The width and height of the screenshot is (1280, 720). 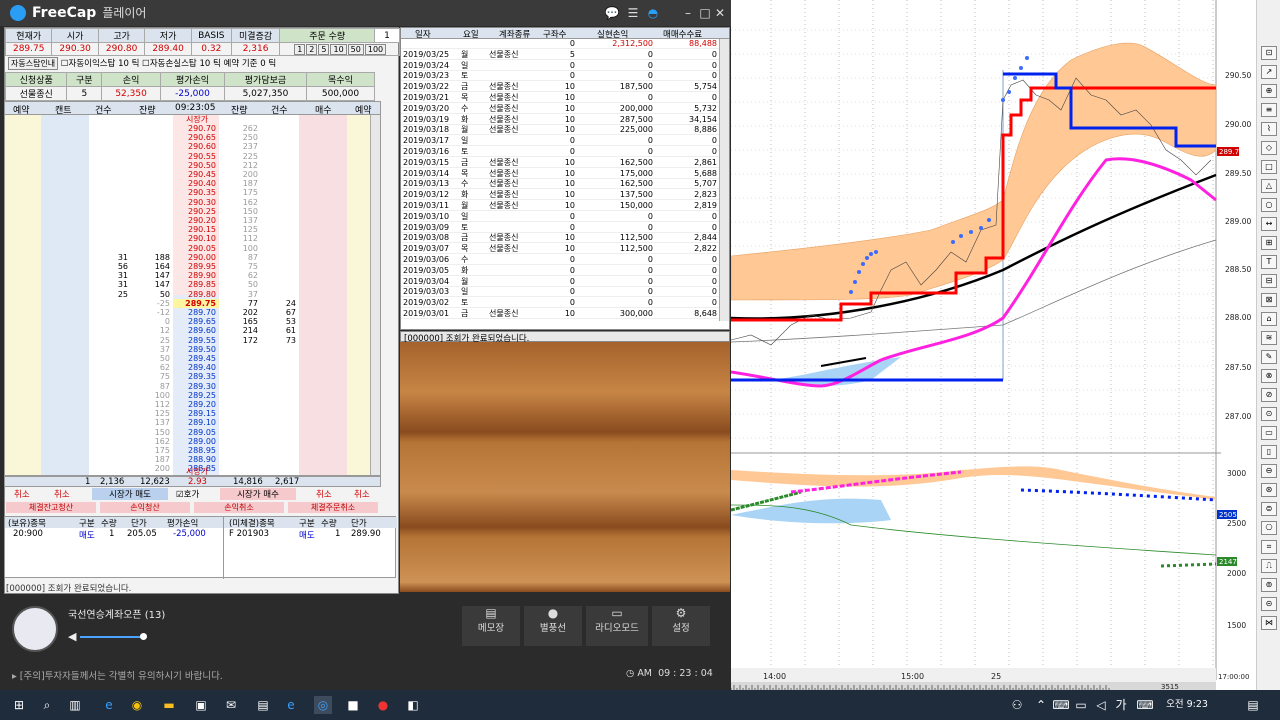 I want to click on chart-tool-icon: ⊙, so click(x=1269, y=414).